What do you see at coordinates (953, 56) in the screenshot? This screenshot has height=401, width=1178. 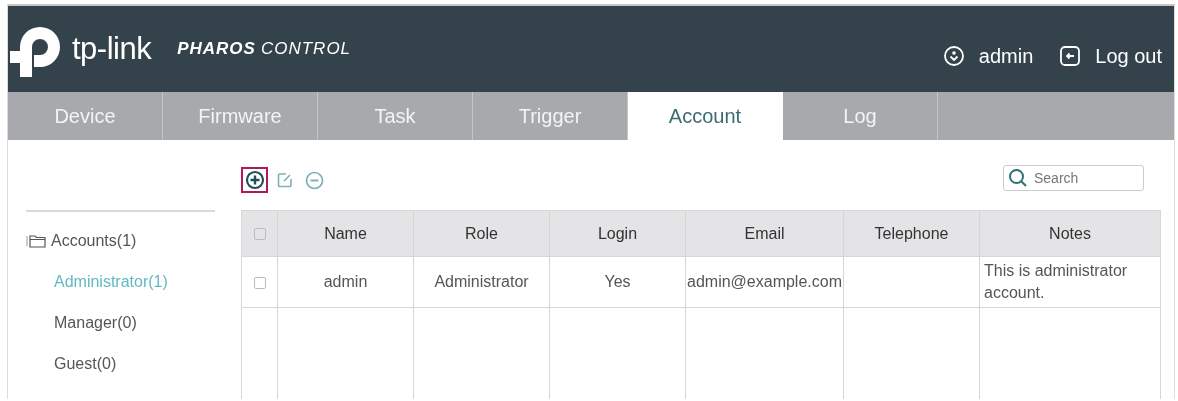 I see `user-icon` at bounding box center [953, 56].